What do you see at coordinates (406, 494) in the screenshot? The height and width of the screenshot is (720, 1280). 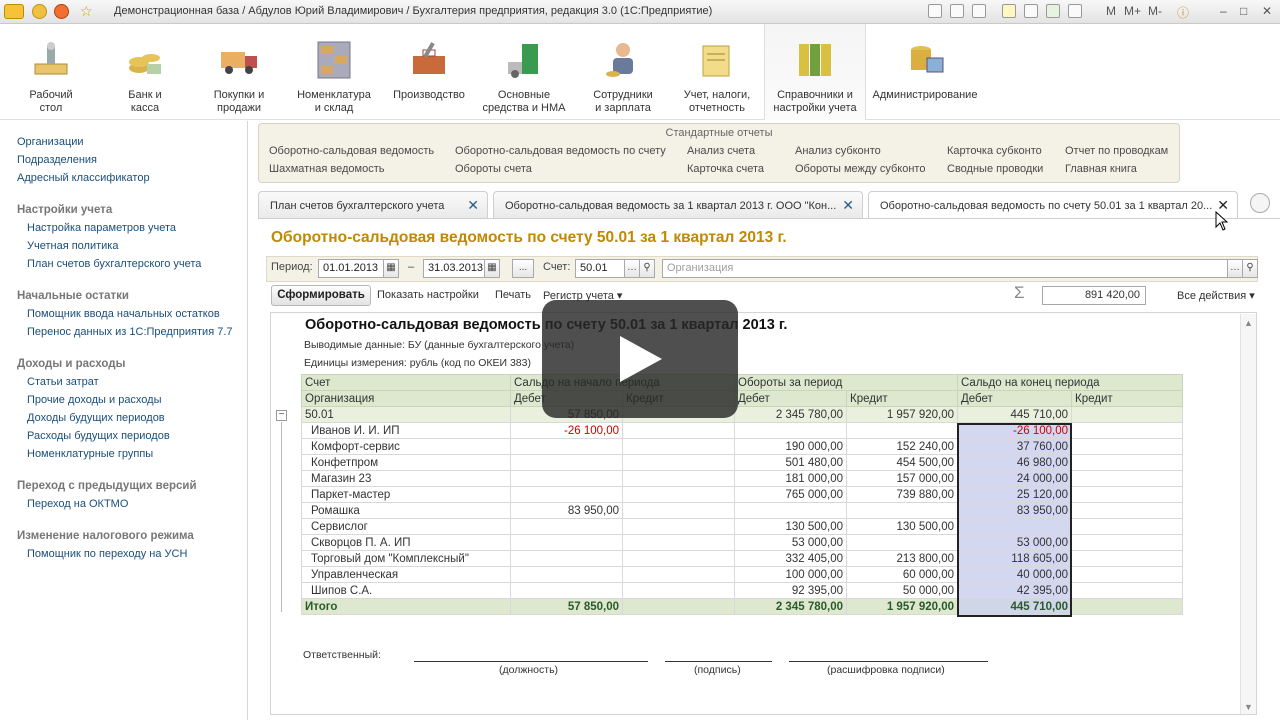 I see `table-cell: Паркет-мастер` at bounding box center [406, 494].